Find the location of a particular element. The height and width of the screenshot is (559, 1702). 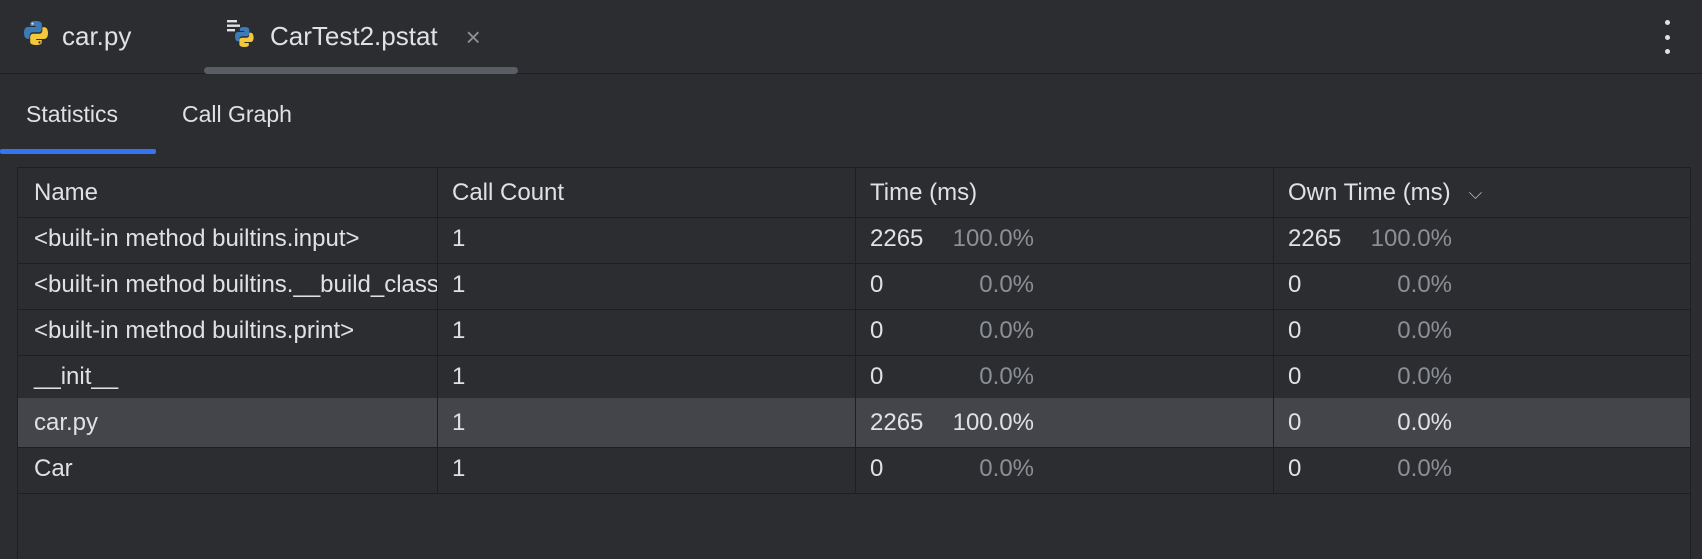

active-tab-indicator is located at coordinates (361, 70).